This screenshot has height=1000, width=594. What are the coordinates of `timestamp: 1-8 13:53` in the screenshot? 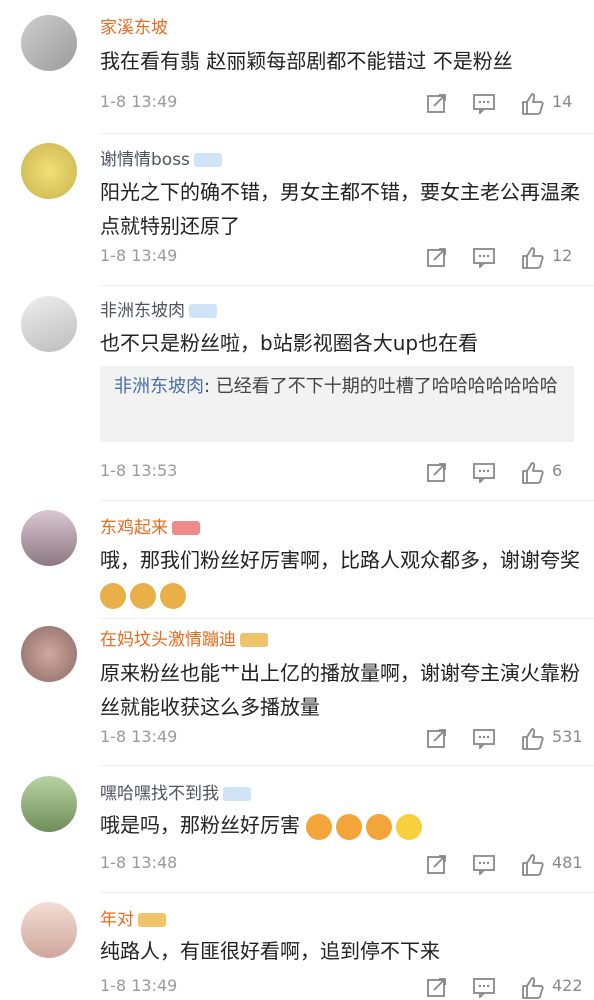 It's located at (139, 470).